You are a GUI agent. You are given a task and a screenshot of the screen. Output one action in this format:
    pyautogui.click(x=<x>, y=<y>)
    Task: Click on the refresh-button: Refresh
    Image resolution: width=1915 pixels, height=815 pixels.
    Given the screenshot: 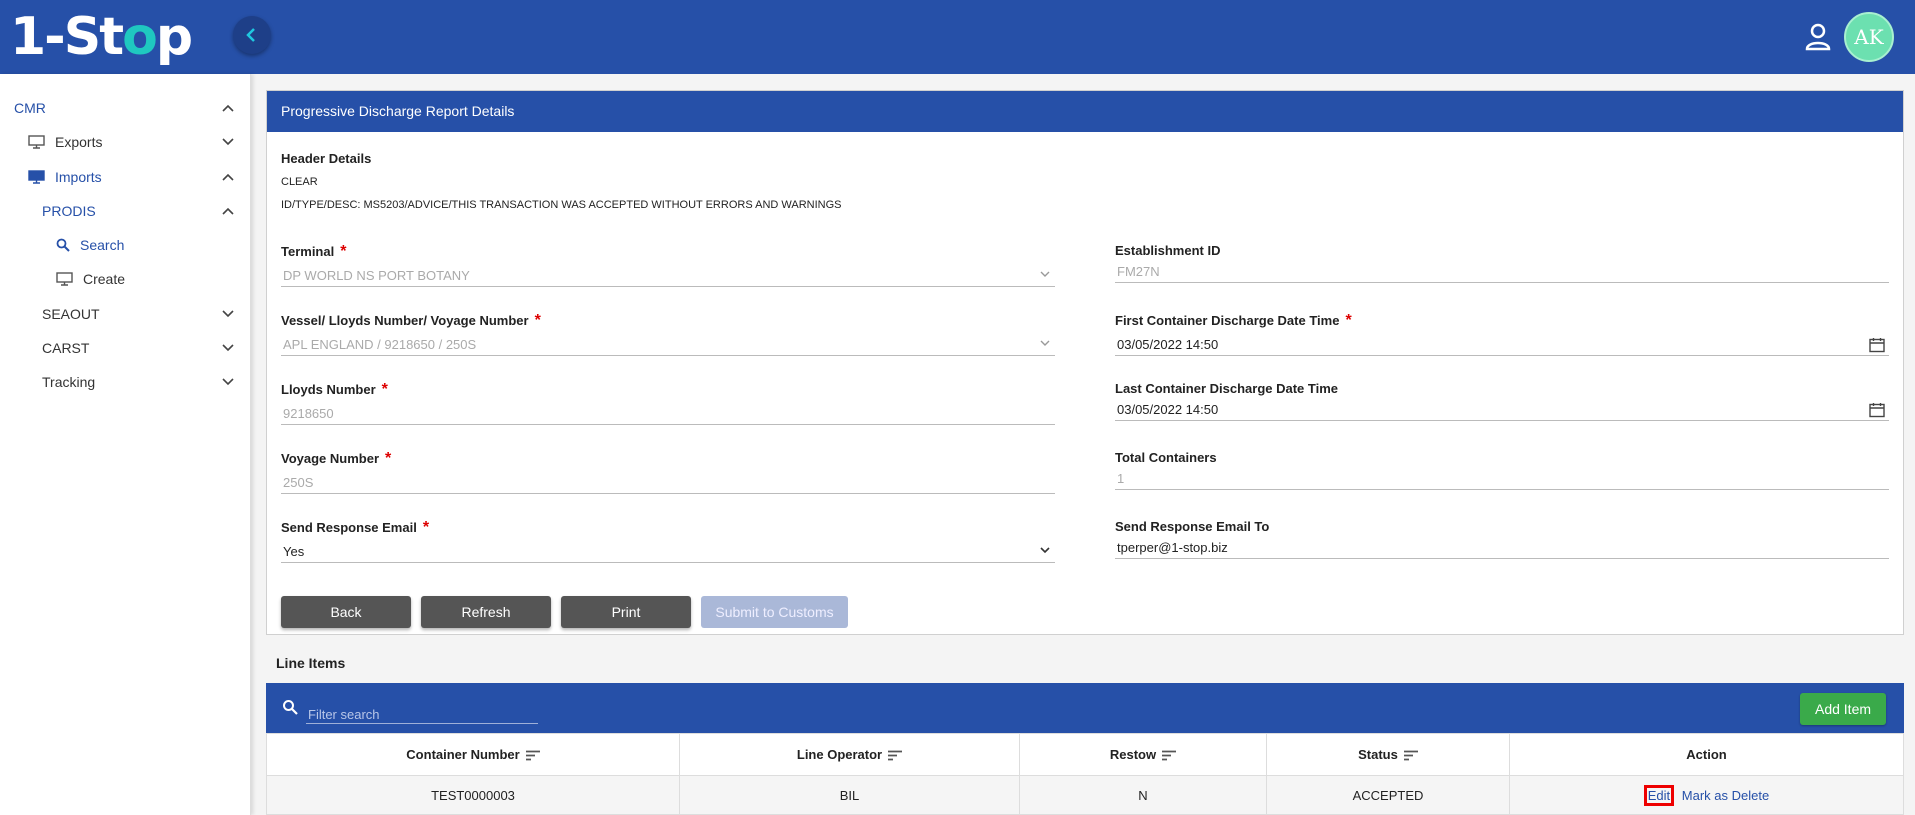 What is the action you would take?
    pyautogui.click(x=486, y=612)
    